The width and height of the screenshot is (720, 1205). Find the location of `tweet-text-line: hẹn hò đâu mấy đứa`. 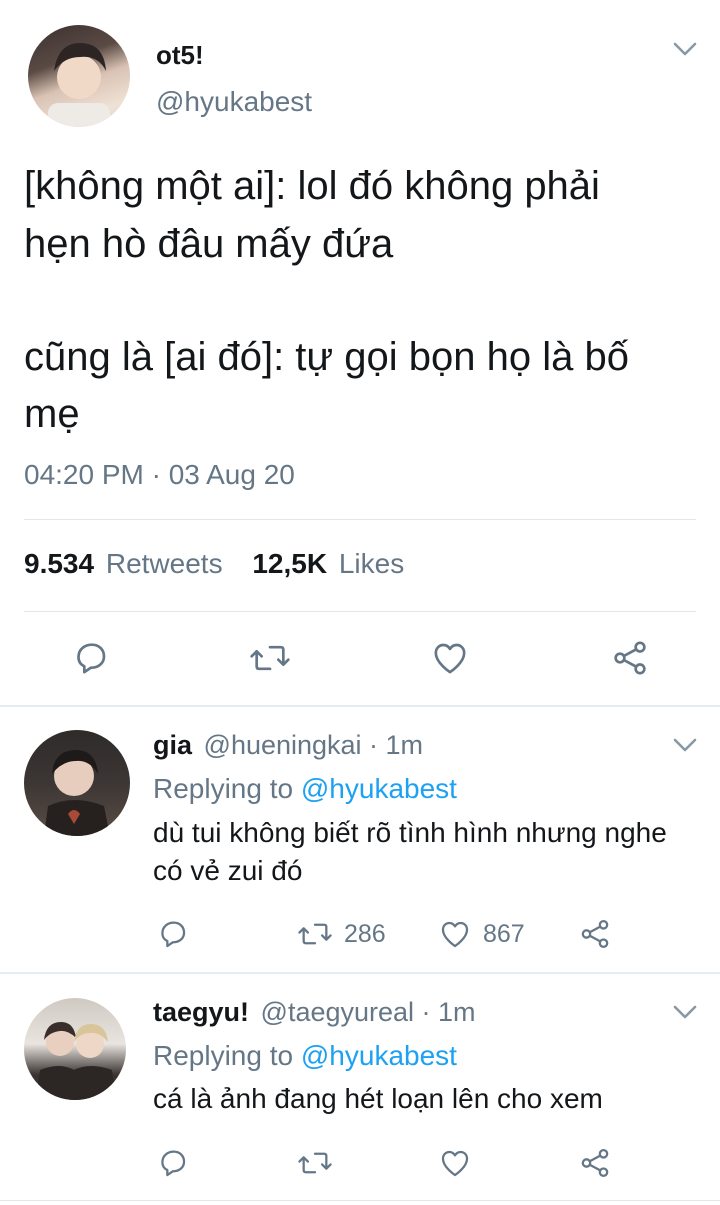

tweet-text-line: hẹn hò đâu mấy đứa is located at coordinates (209, 244).